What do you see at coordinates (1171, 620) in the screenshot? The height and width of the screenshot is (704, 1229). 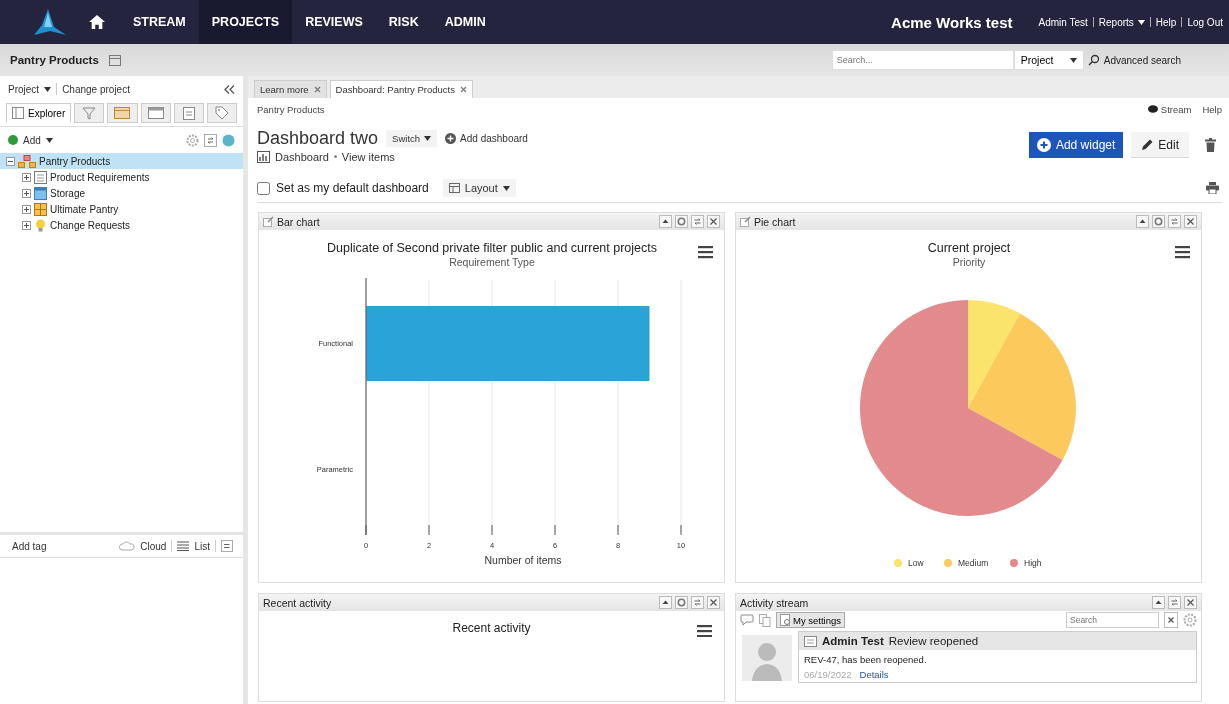 I see `clear-icon` at bounding box center [1171, 620].